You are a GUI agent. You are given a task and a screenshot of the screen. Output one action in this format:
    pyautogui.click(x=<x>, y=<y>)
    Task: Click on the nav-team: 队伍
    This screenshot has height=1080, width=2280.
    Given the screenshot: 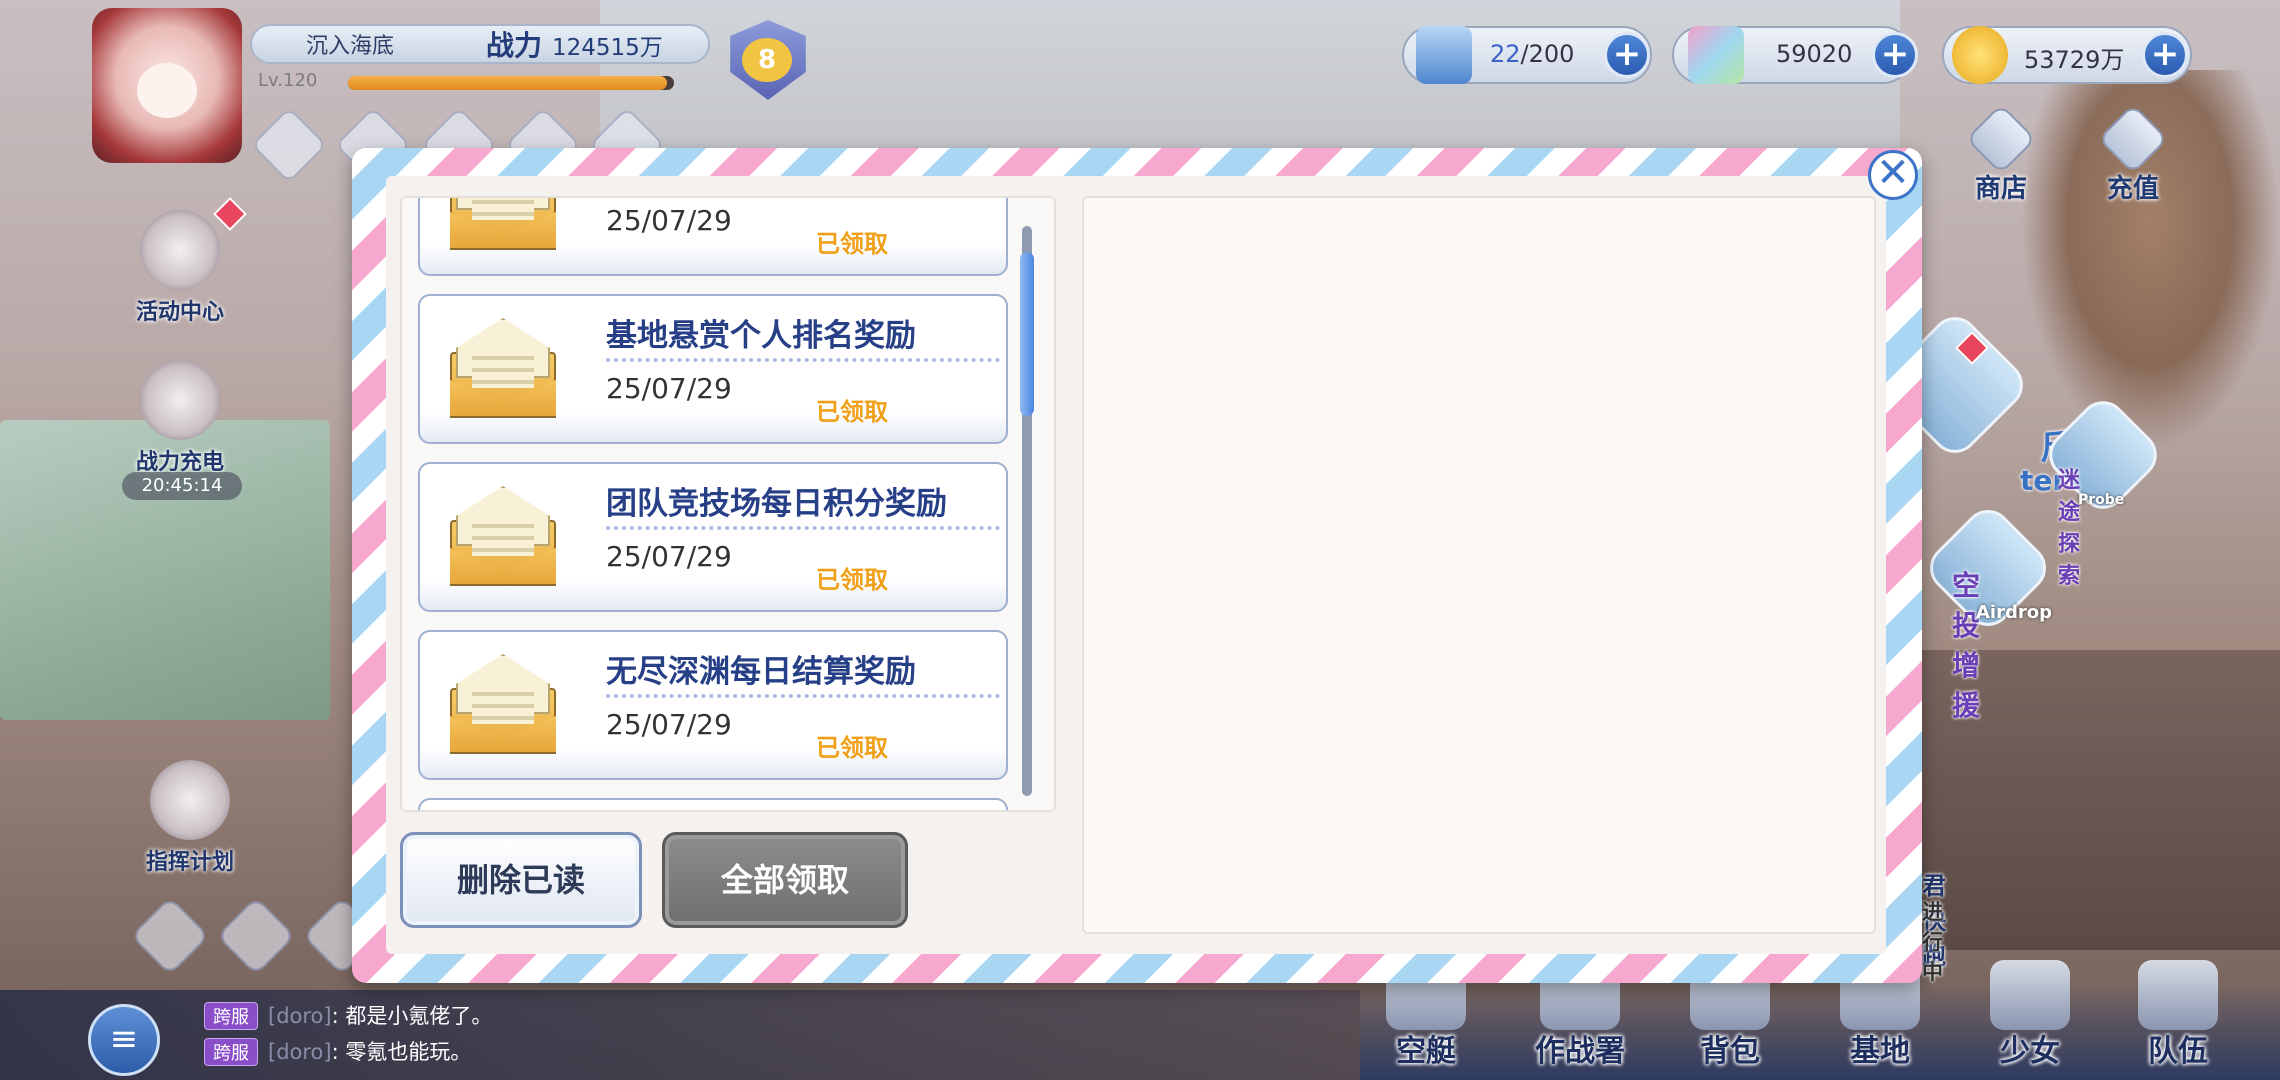 What is the action you would take?
    pyautogui.click(x=2178, y=1020)
    